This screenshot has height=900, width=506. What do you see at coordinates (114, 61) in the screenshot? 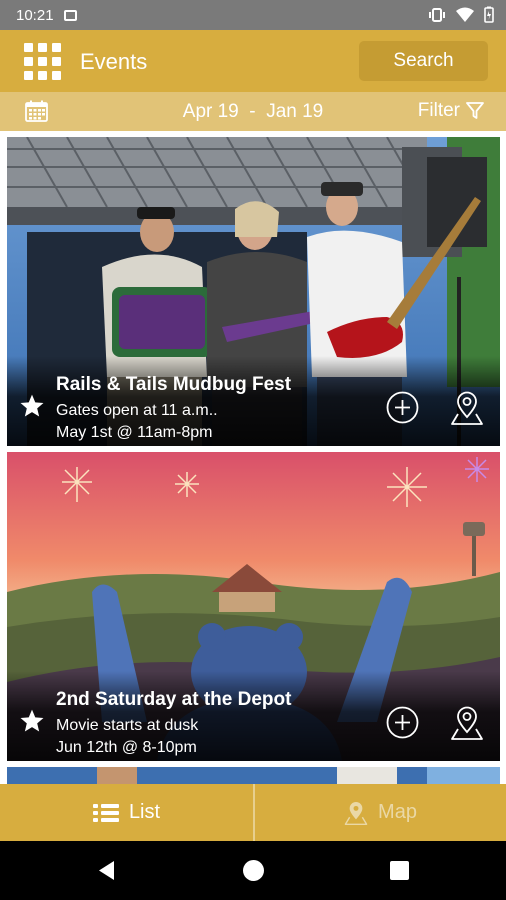
I see `page-title: Events` at bounding box center [114, 61].